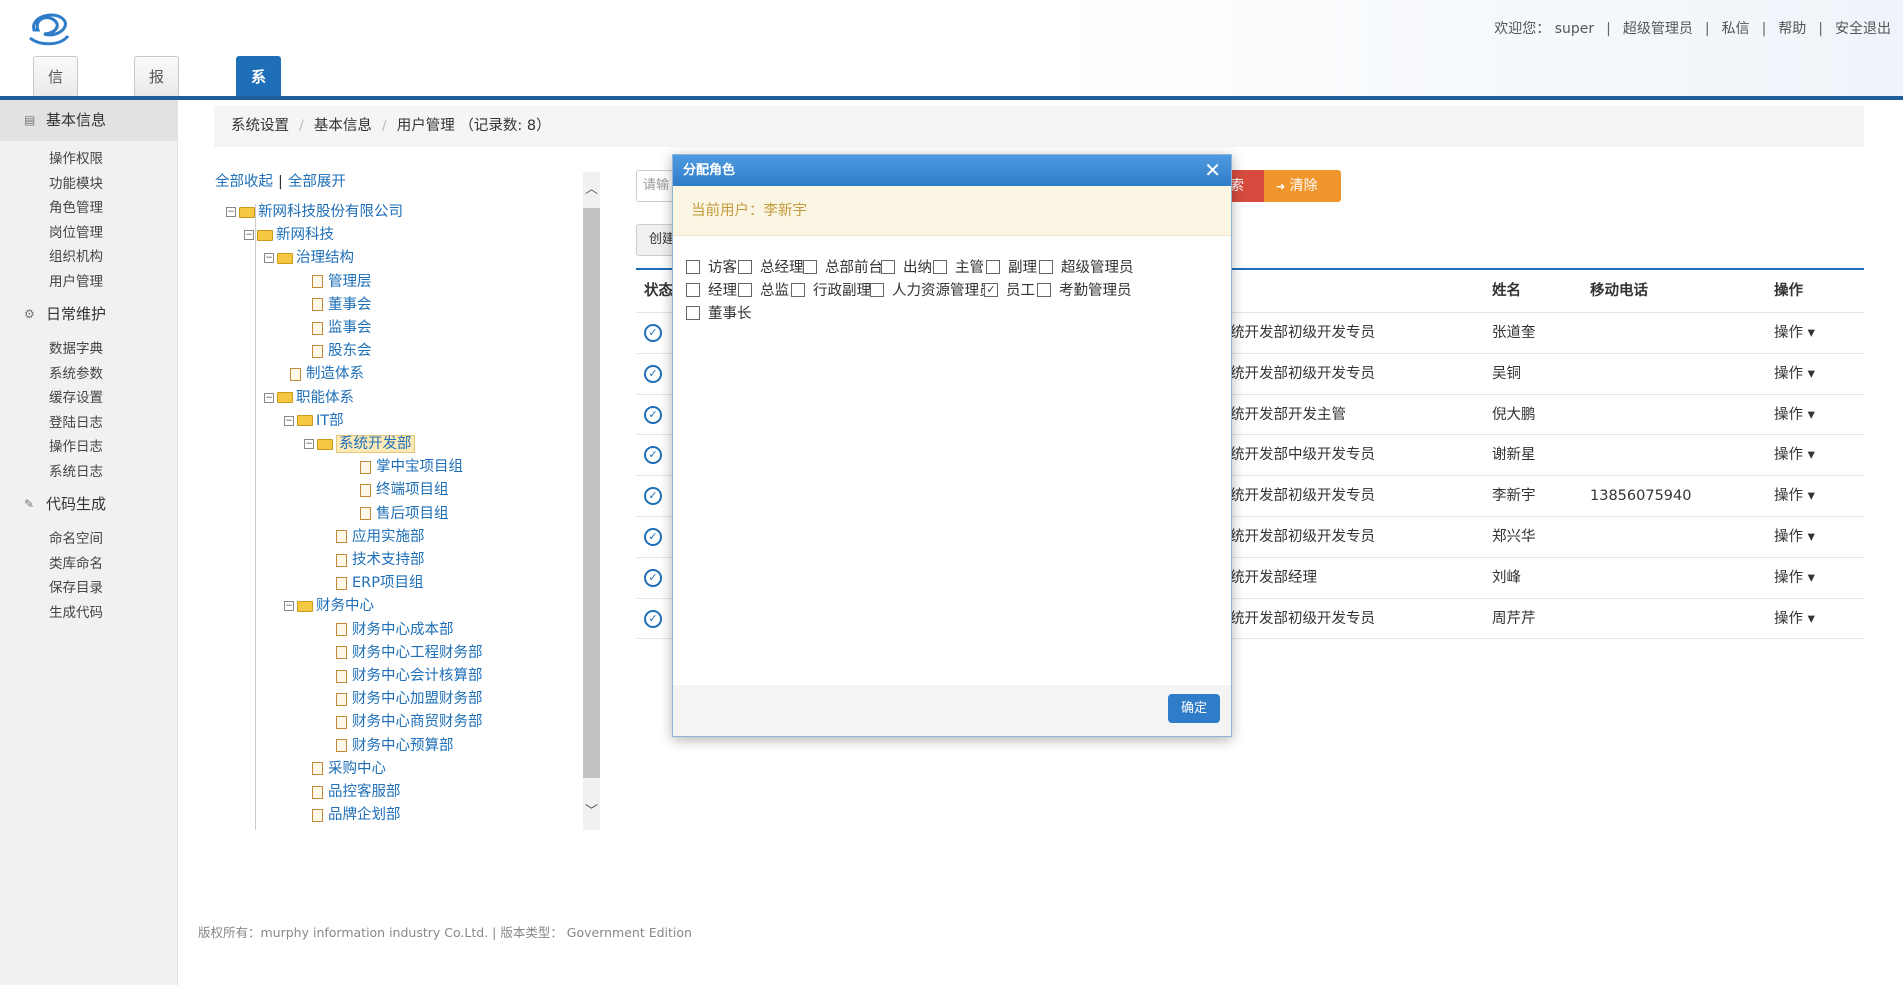 The height and width of the screenshot is (985, 1903). What do you see at coordinates (411, 467) in the screenshot?
I see `tree-node: 掌中宝项目组` at bounding box center [411, 467].